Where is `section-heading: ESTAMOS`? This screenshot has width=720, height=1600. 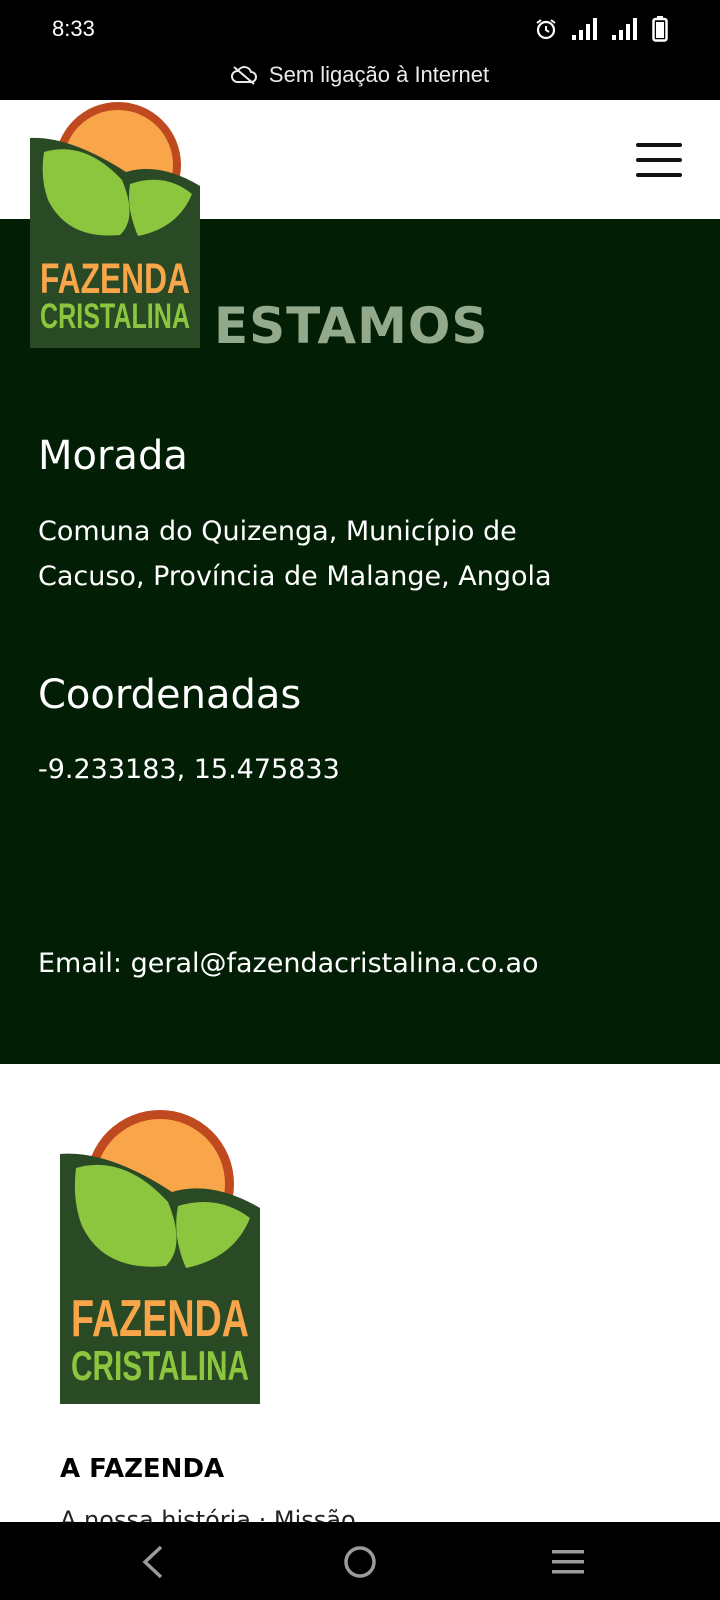 section-heading: ESTAMOS is located at coordinates (351, 326).